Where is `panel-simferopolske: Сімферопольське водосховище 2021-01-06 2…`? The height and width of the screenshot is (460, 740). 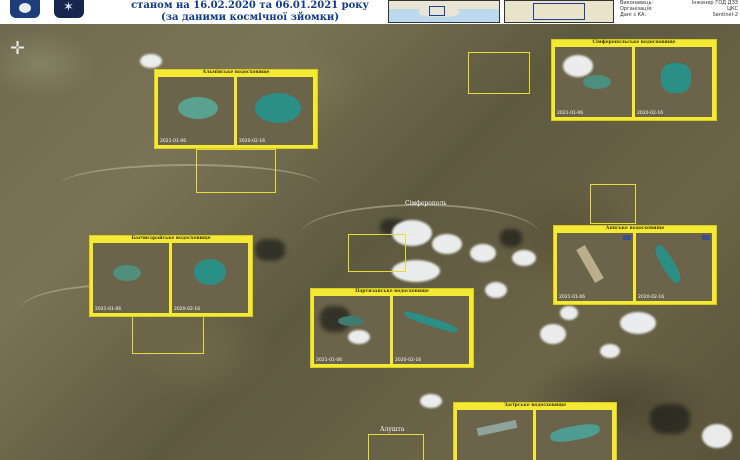 panel-simferopolske: Сімферопольське водосховище 2021-01-06 2… is located at coordinates (634, 80).